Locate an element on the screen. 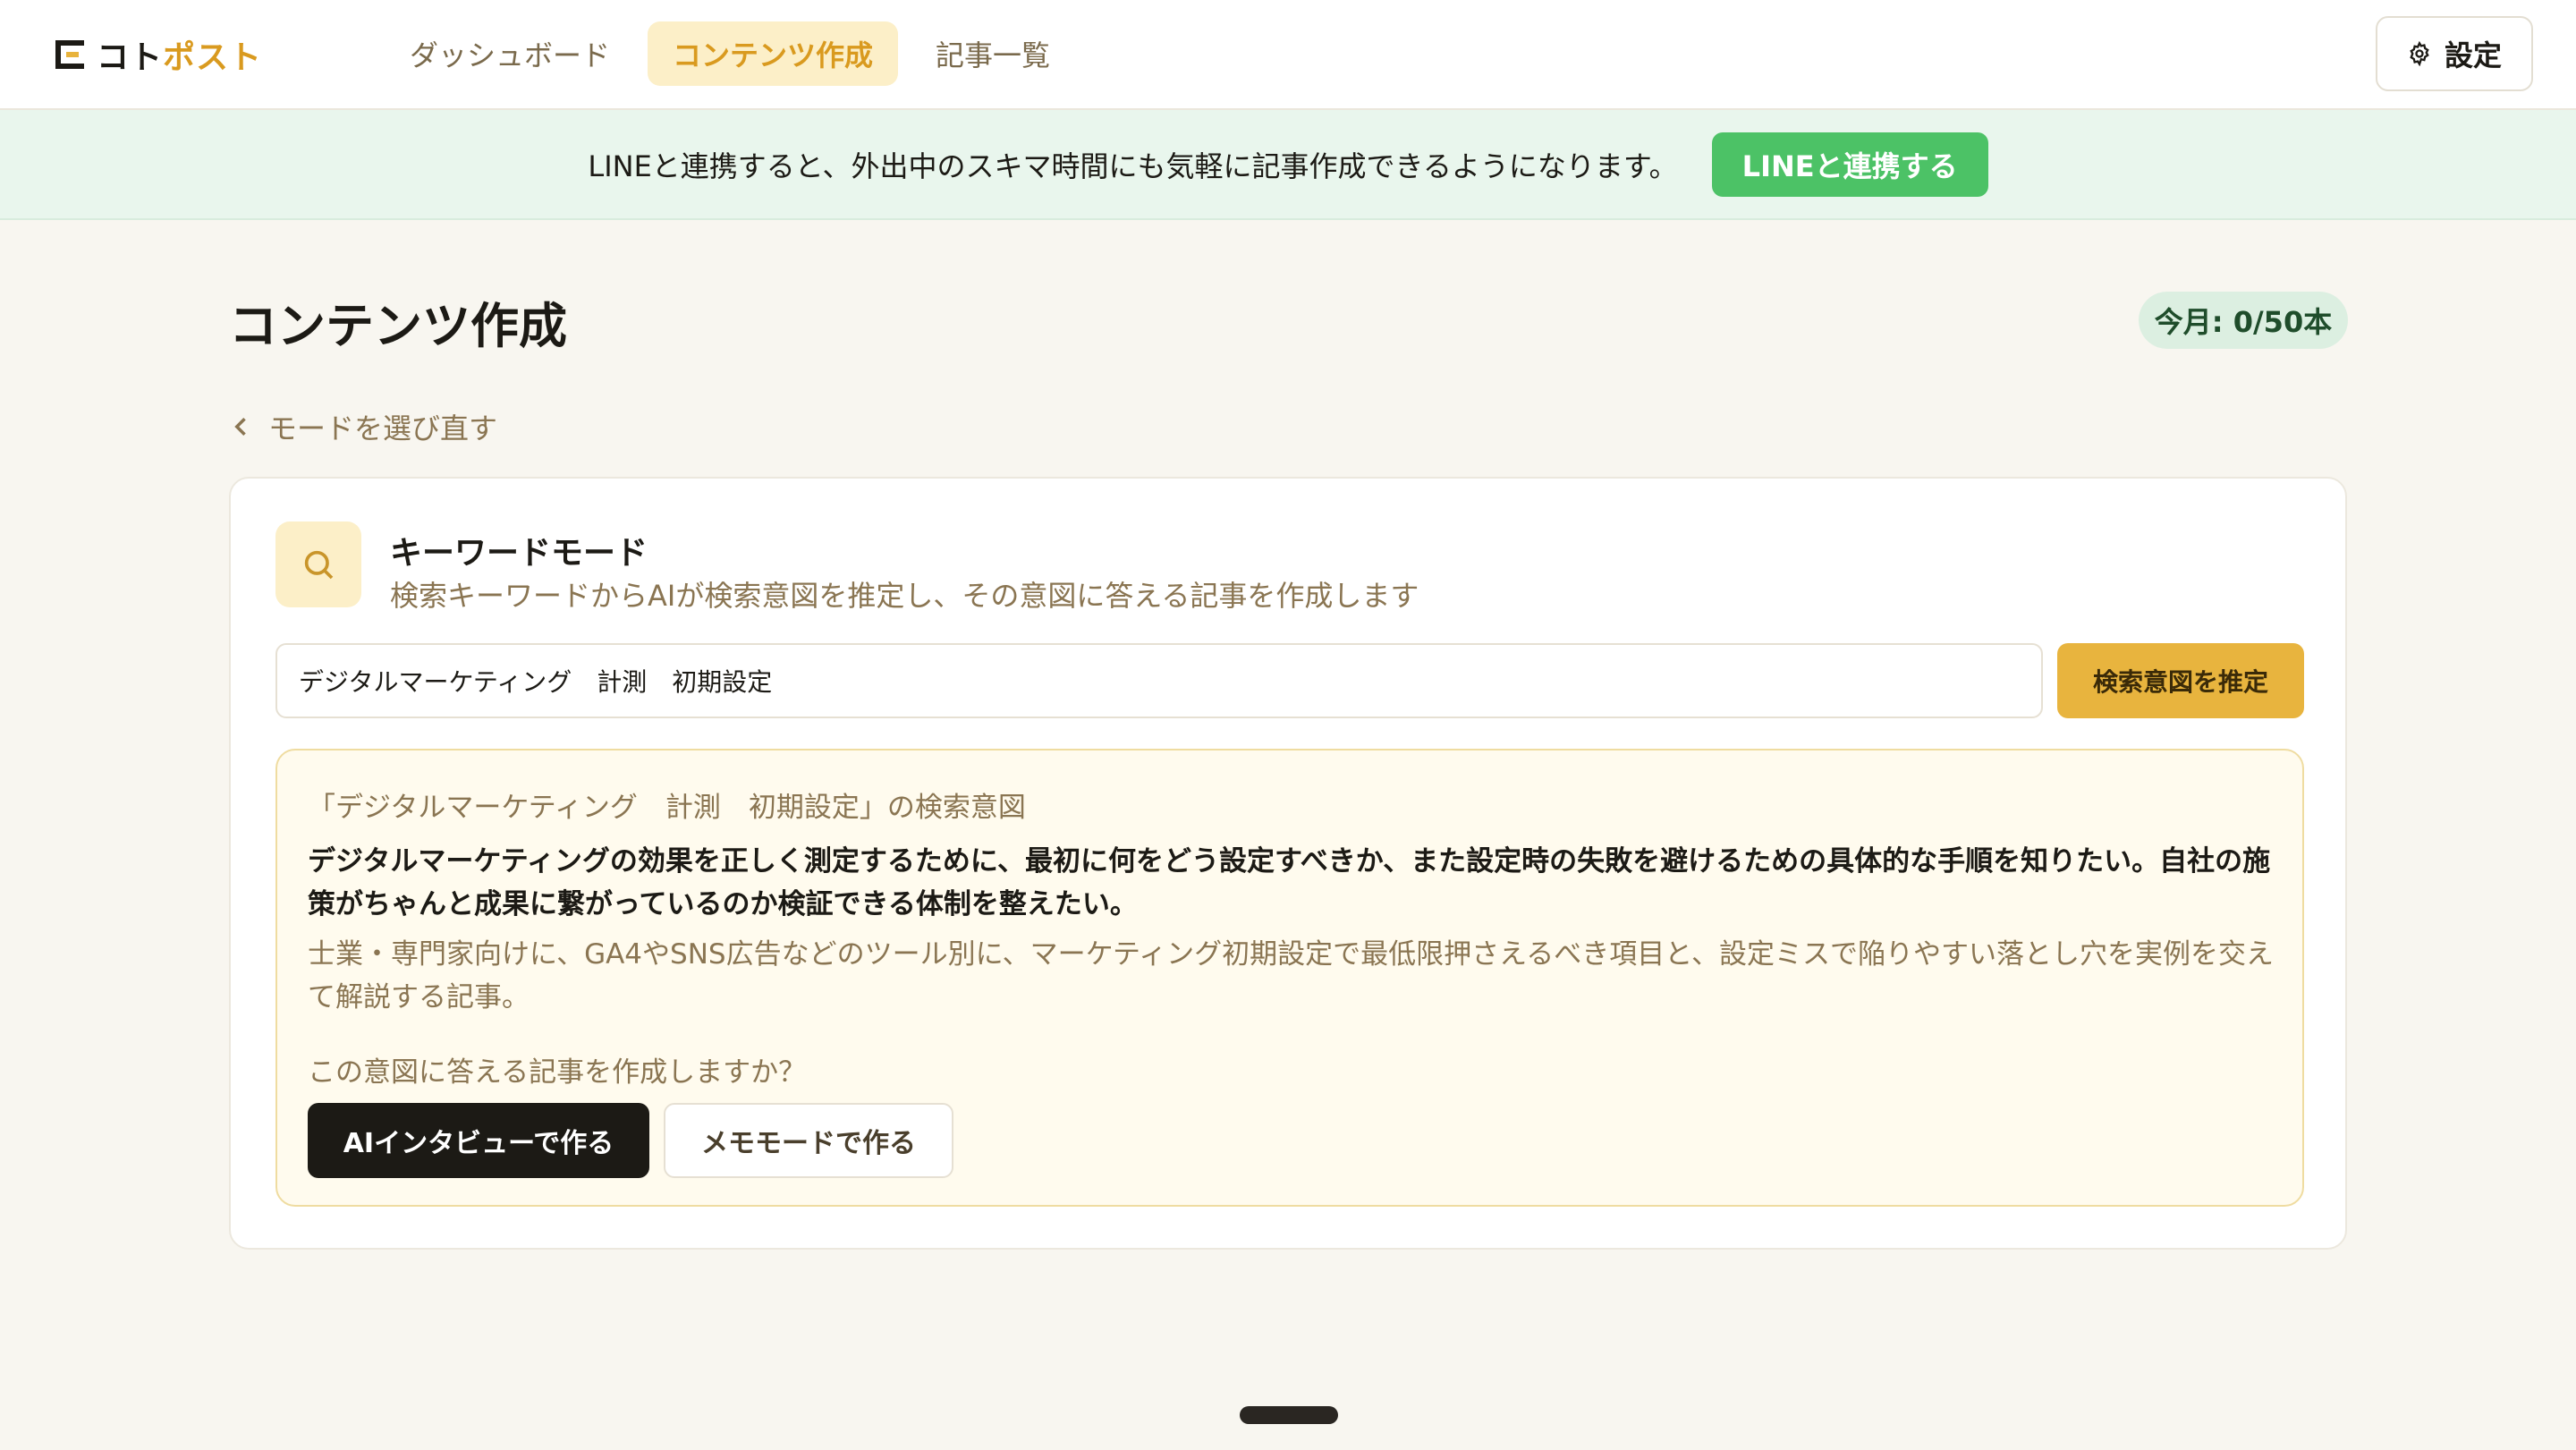  estimate-intent-button: 検索意図を推定 is located at coordinates (2180, 681).